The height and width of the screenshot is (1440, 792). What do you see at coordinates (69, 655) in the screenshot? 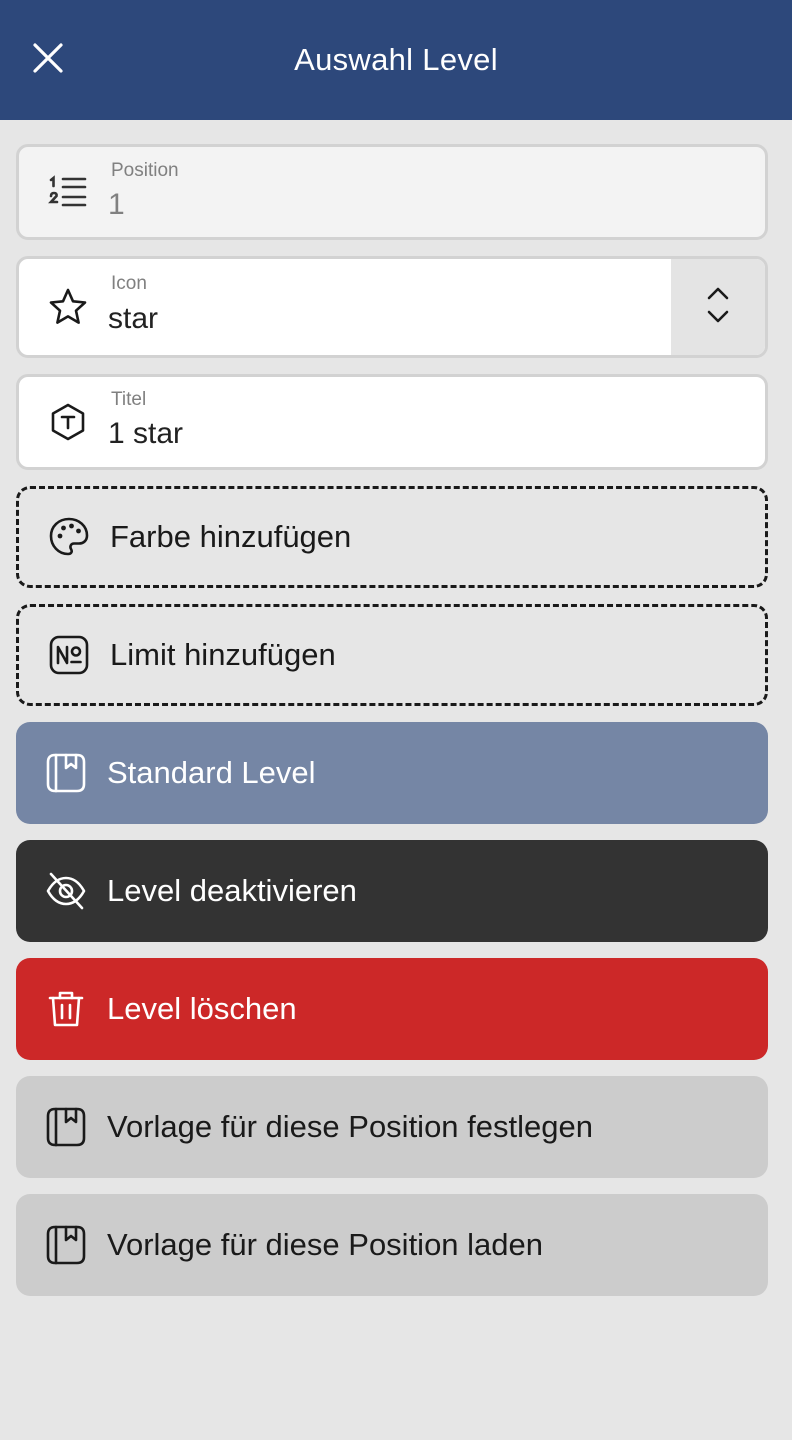
I see `number-sign-icon` at bounding box center [69, 655].